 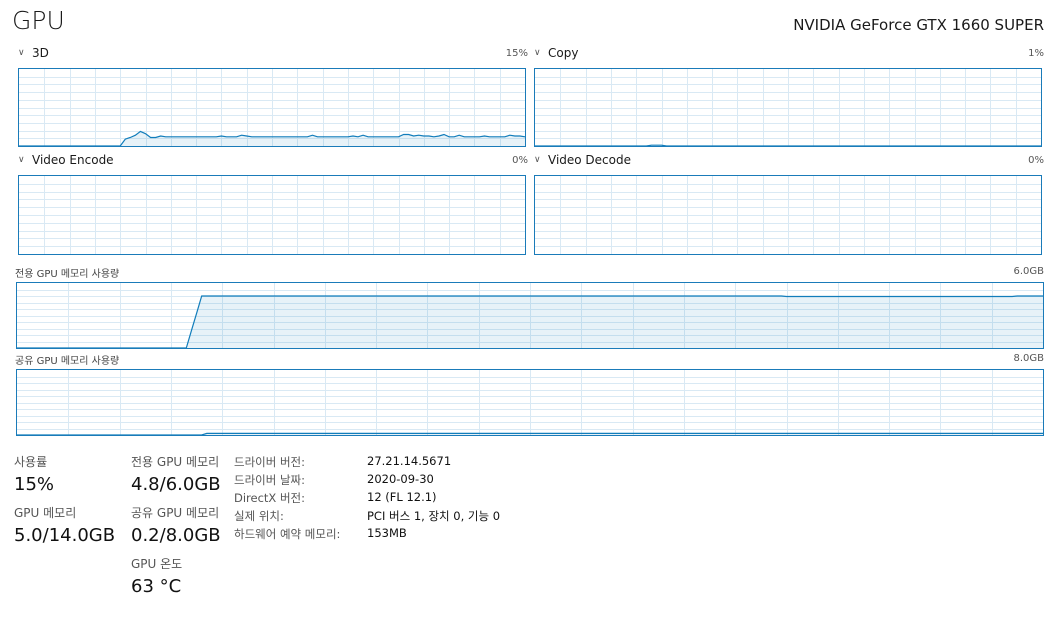 What do you see at coordinates (918, 25) in the screenshot?
I see `adapter-name: NVIDIA GeForce GTX 1660 SUPER` at bounding box center [918, 25].